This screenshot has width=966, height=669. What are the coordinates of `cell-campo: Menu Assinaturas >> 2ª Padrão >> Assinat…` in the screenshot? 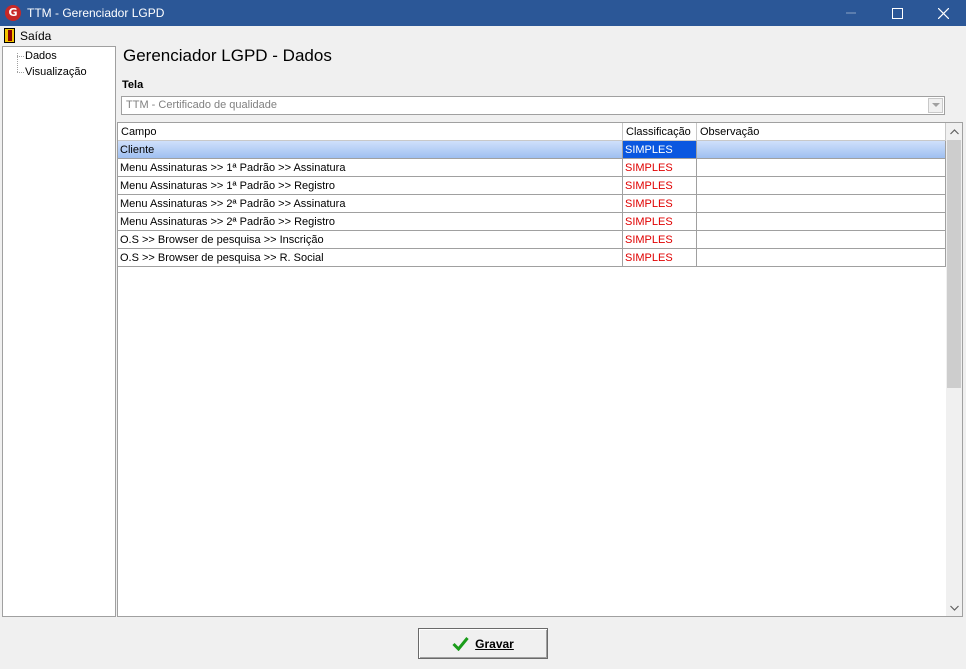 It's located at (370, 204).